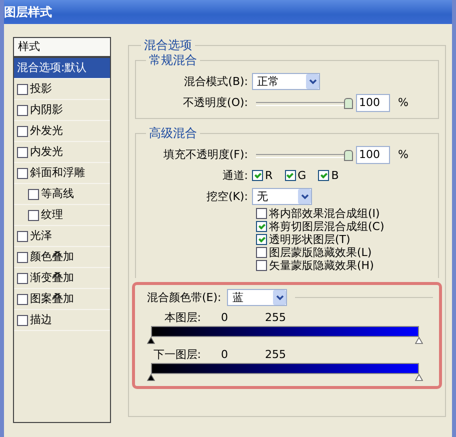  Describe the element at coordinates (184, 297) in the screenshot. I see `field-label: 混合颜色带(E):` at that location.